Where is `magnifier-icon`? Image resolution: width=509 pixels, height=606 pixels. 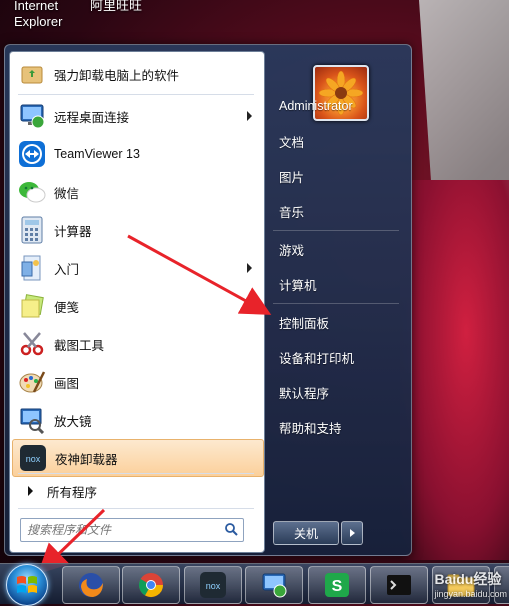 magnifier-icon is located at coordinates (32, 420).